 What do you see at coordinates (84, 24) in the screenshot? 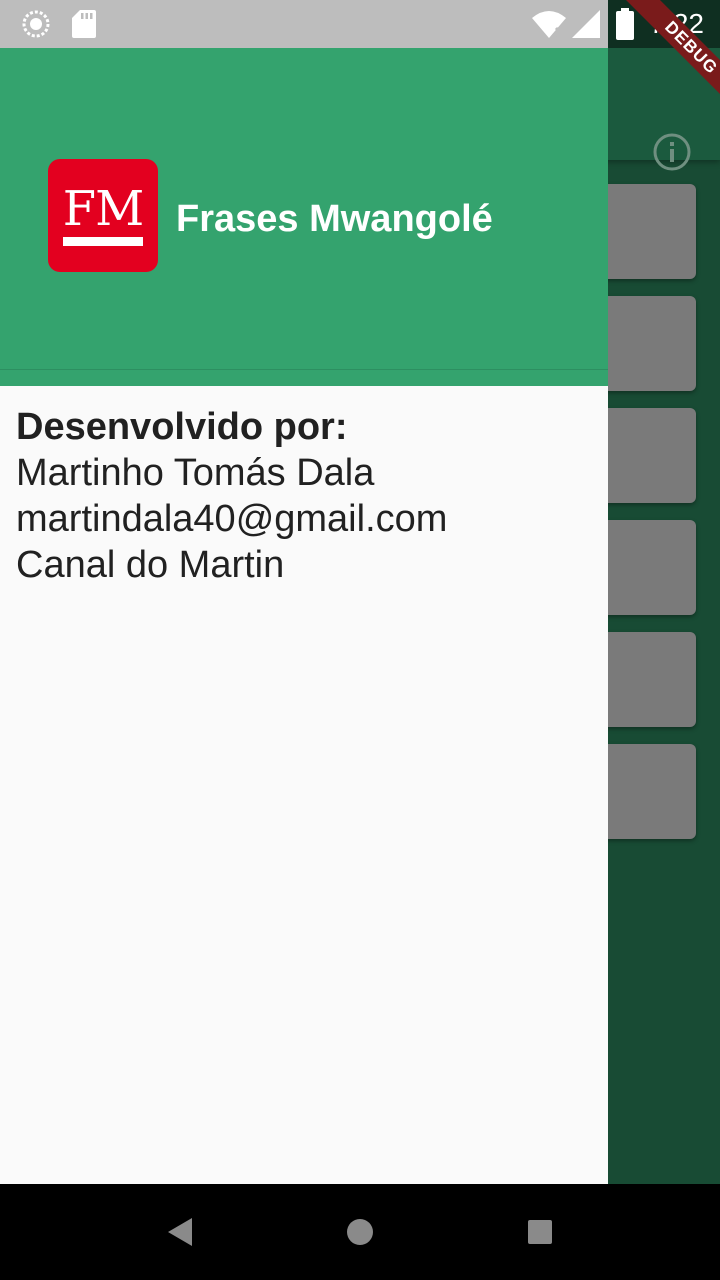
I see `sd-card-icon` at bounding box center [84, 24].